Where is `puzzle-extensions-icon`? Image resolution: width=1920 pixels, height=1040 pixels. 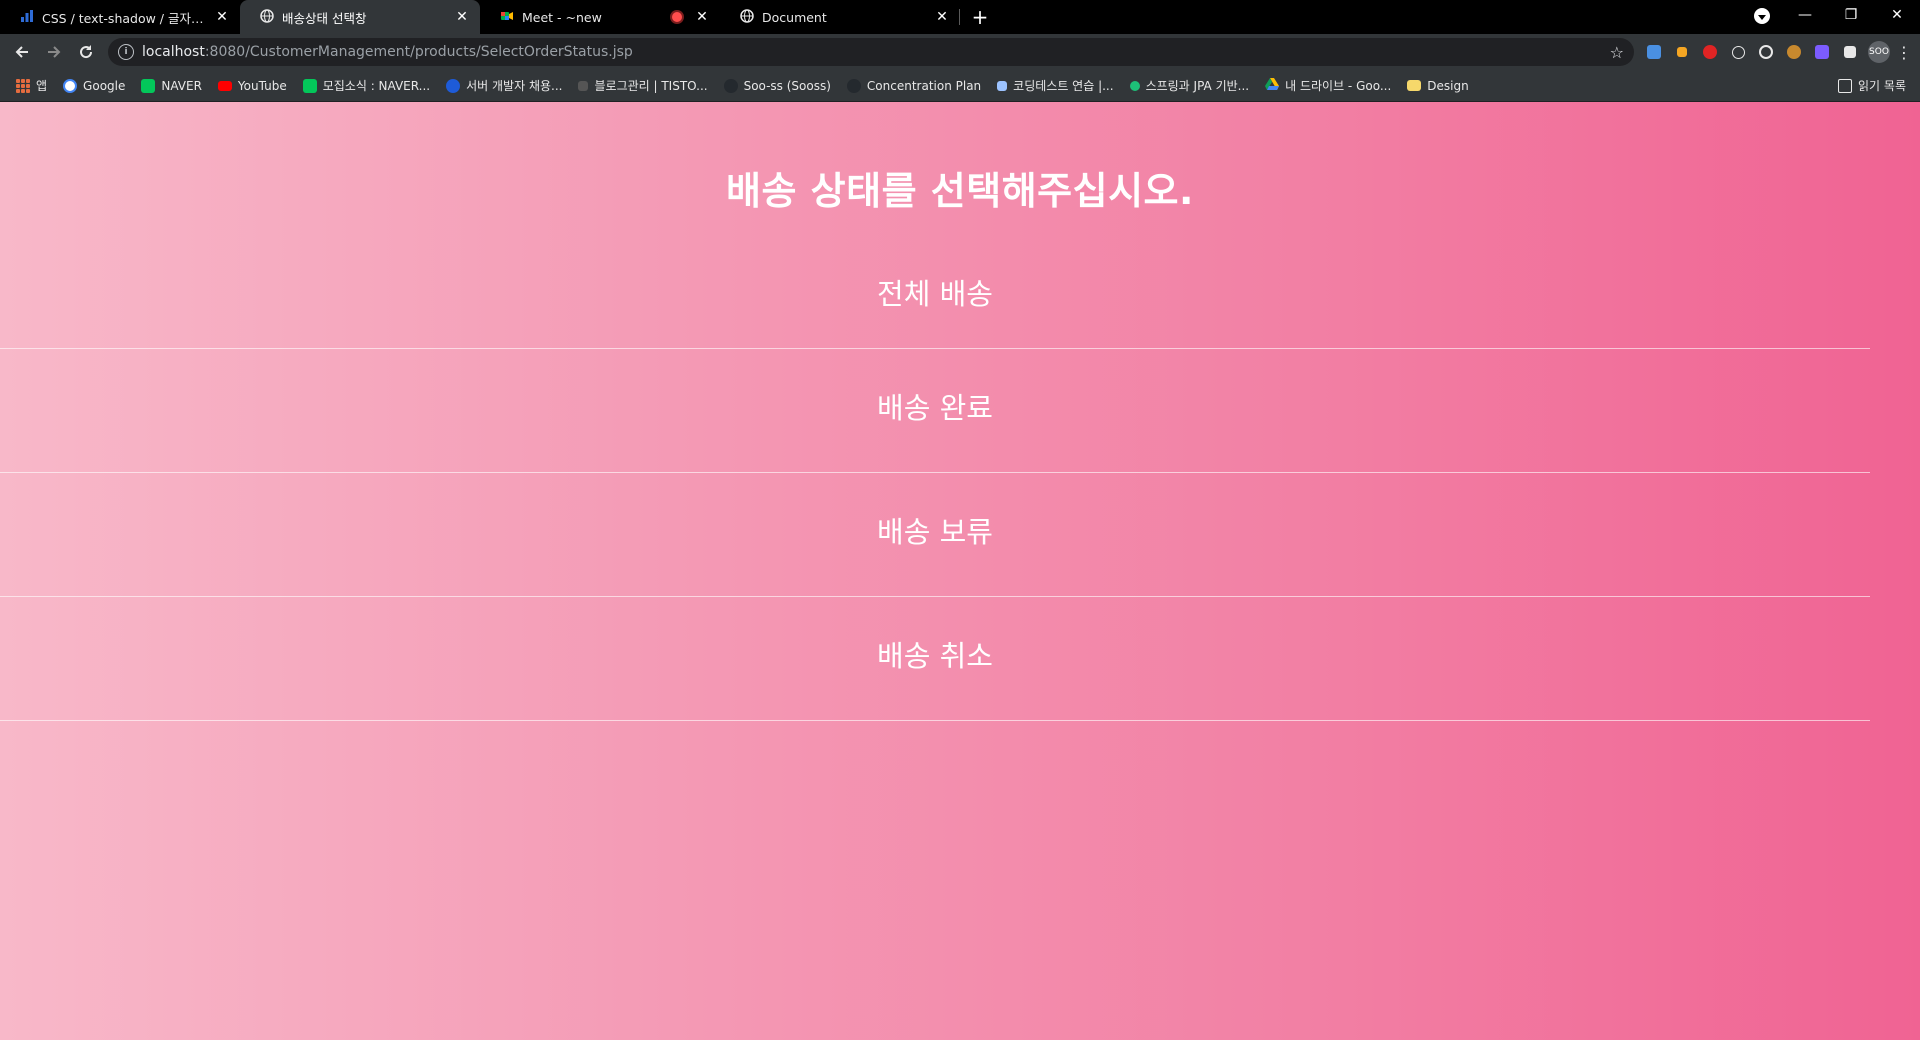 puzzle-extensions-icon is located at coordinates (1850, 52).